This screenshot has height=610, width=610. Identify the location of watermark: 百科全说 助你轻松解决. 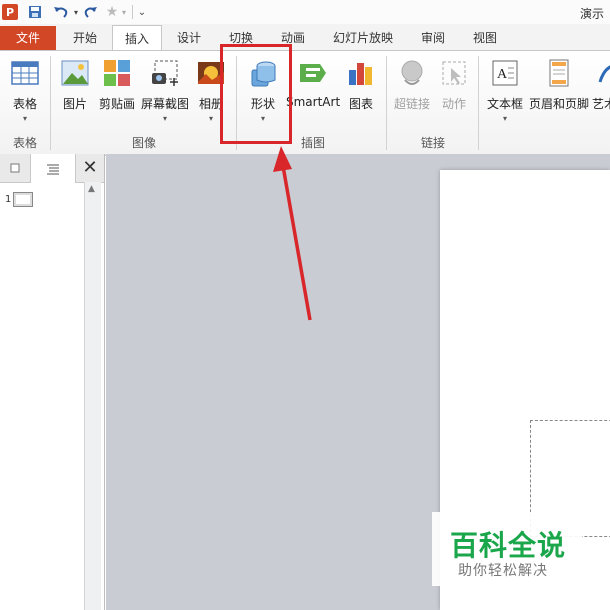
(507, 549).